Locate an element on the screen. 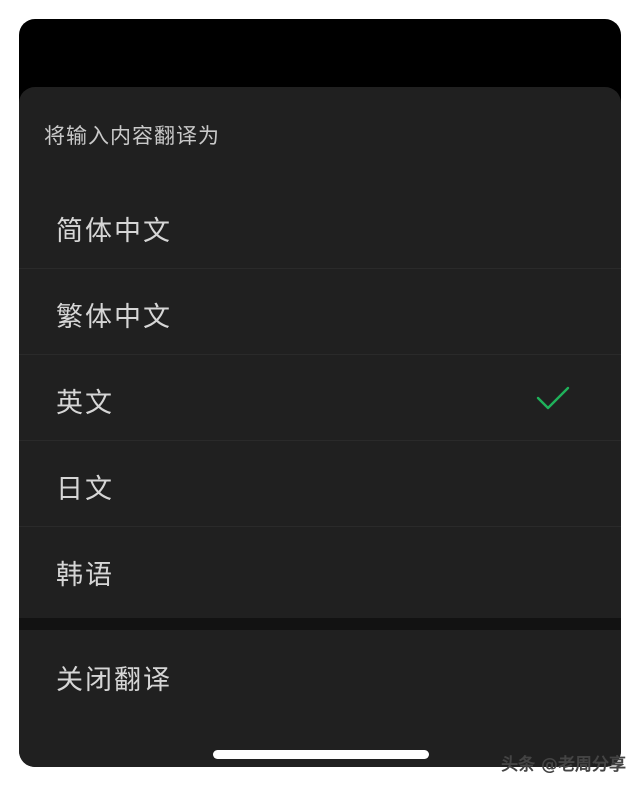  option-traditional-chinese: 繁体中文 is located at coordinates (320, 312).